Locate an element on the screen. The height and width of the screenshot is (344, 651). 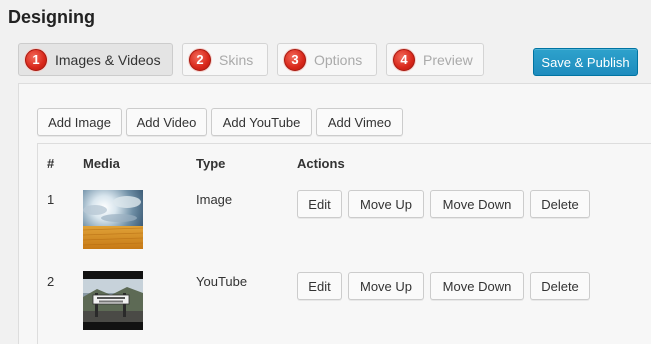
add-video-button: Add Video is located at coordinates (166, 122).